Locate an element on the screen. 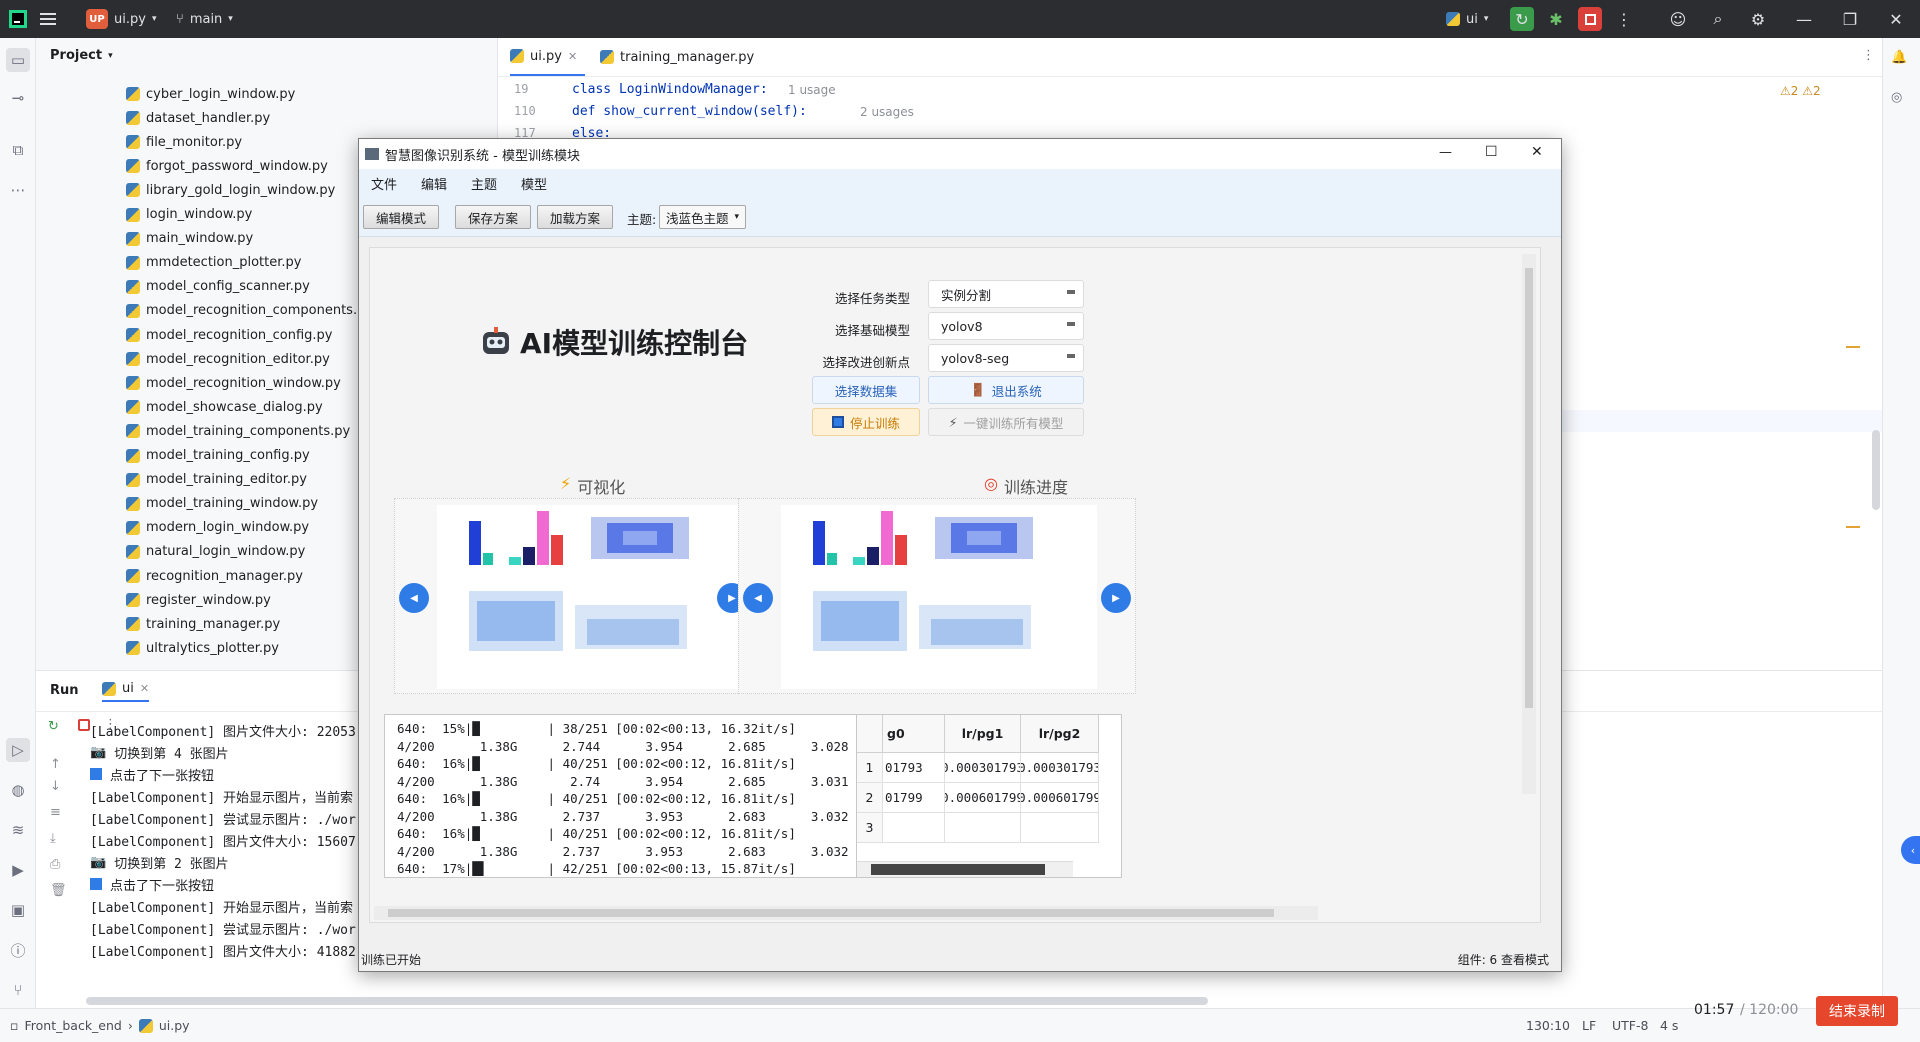  layers-icon: ≋ is located at coordinates (18, 830).